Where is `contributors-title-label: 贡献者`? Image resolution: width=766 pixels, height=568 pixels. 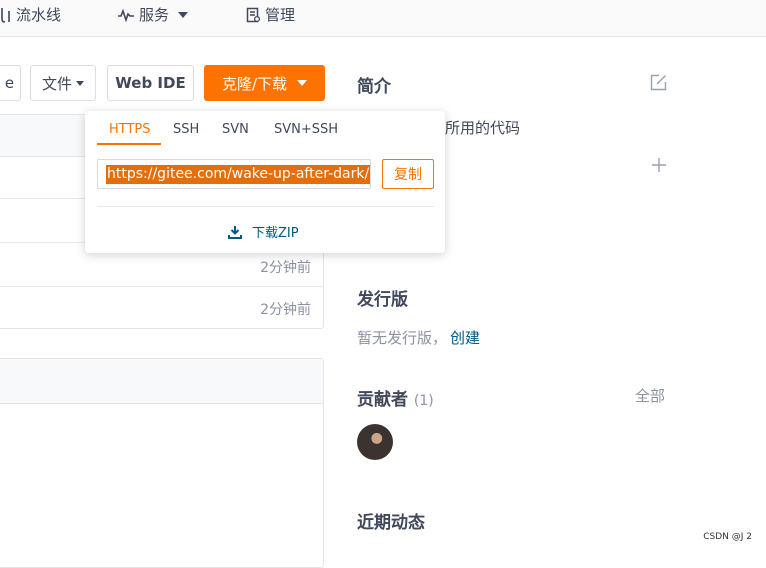 contributors-title-label: 贡献者 is located at coordinates (382, 400).